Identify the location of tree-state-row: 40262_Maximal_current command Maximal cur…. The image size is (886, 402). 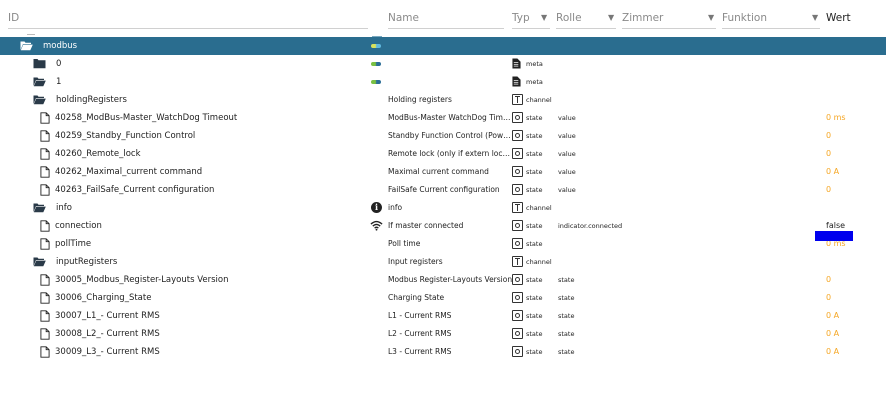
(443, 172).